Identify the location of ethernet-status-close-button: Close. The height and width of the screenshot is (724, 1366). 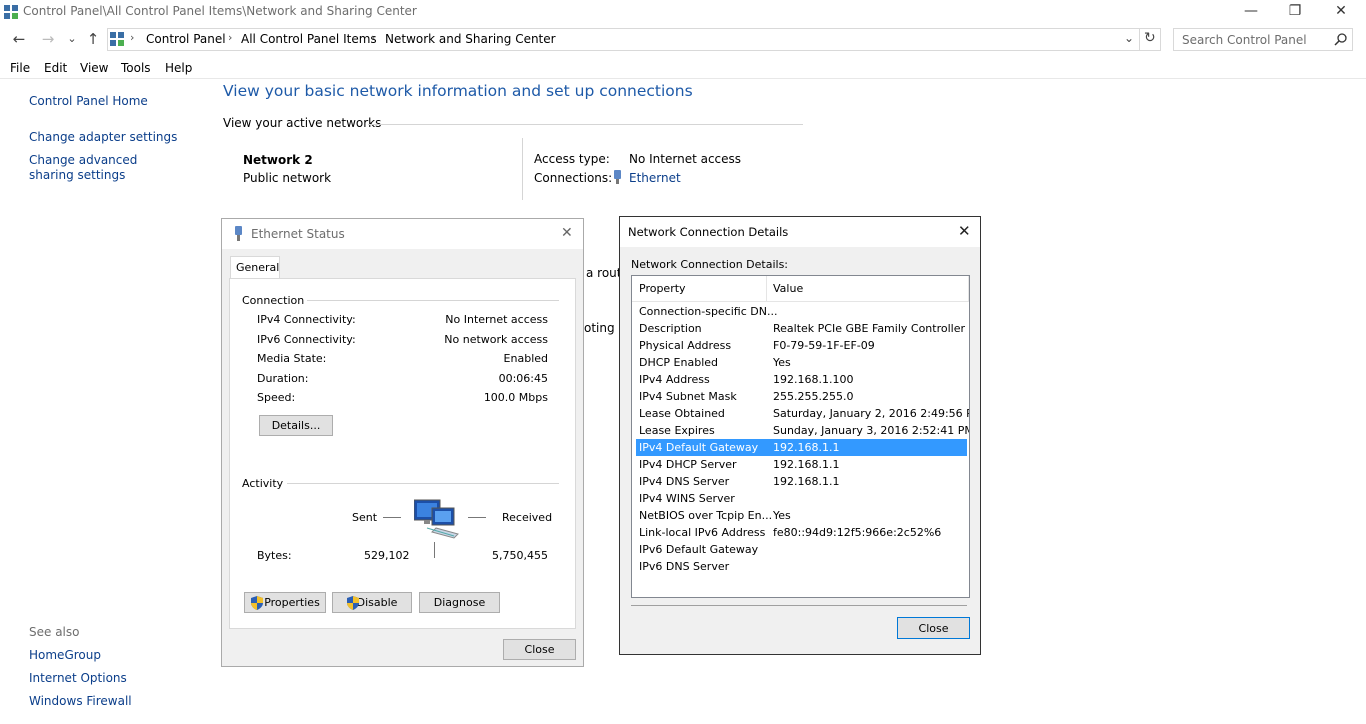
(539, 649).